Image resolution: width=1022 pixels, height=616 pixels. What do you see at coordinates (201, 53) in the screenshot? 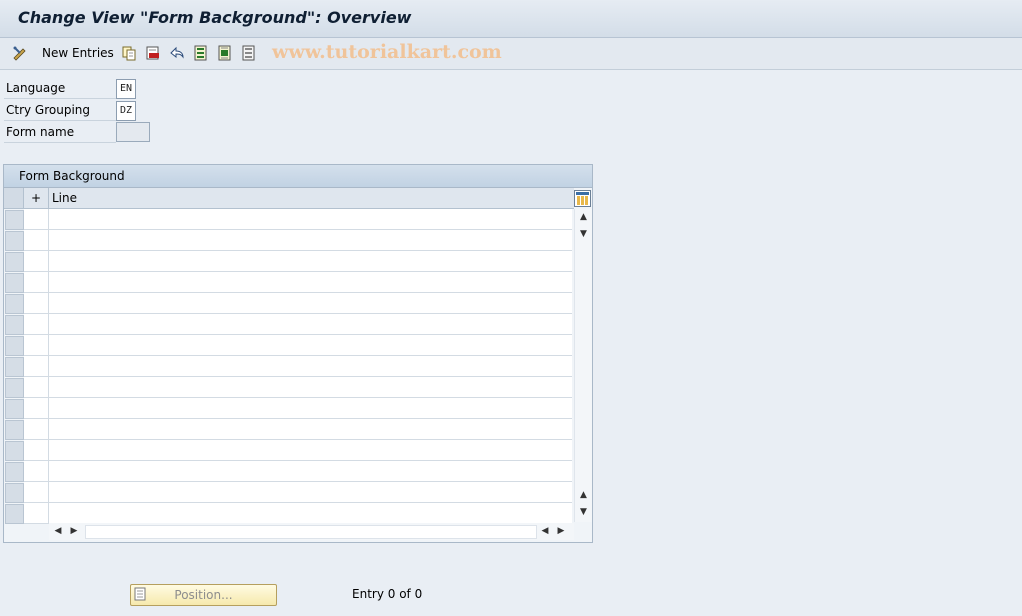
I see `select-all-icon` at bounding box center [201, 53].